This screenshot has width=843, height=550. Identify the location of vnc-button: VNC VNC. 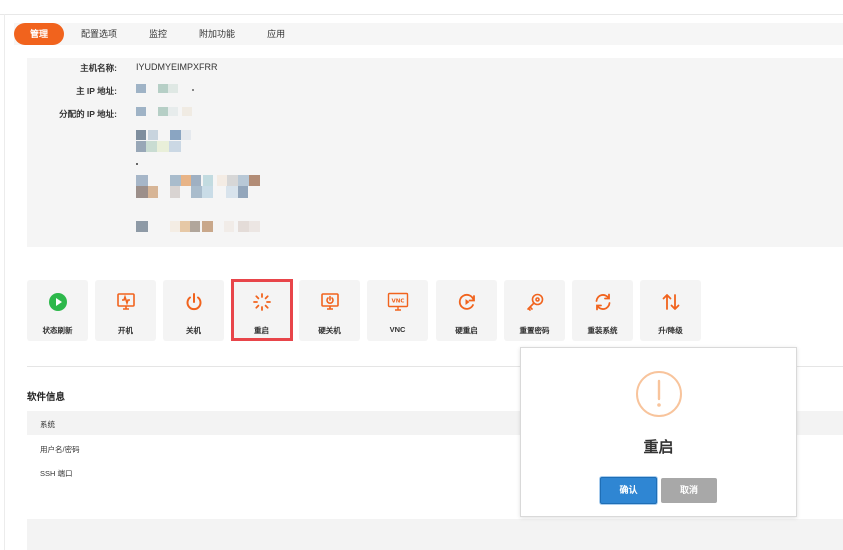
(397, 310).